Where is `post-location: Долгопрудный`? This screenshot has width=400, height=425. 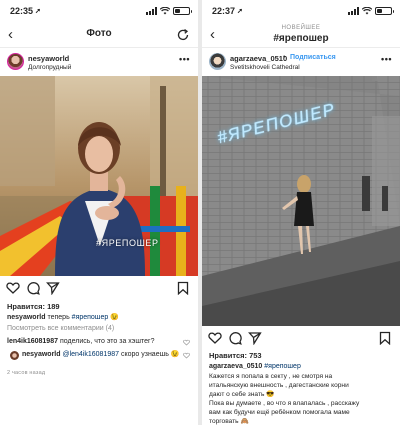
post-location: Долгопрудный is located at coordinates (49, 67).